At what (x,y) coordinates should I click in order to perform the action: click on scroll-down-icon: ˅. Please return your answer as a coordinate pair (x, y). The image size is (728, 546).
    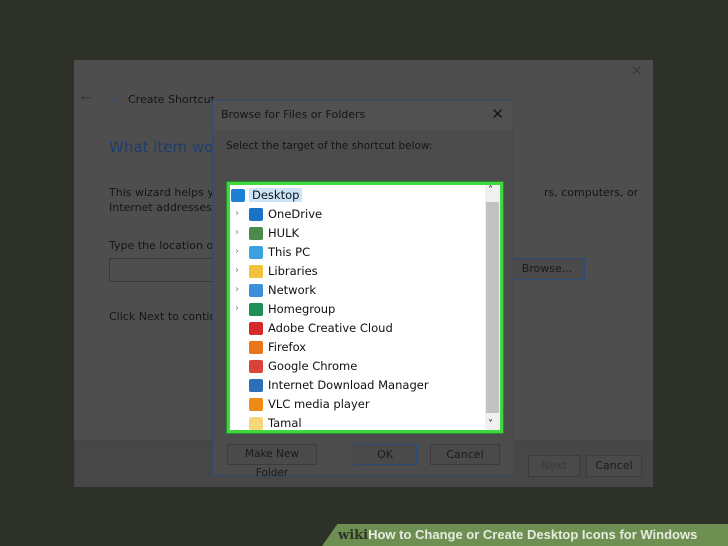
    Looking at the image, I should click on (490, 424).